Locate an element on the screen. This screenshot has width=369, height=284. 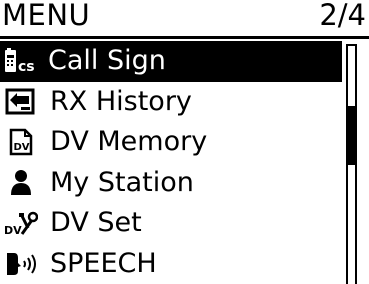
menu-item-label: My Station is located at coordinates (122, 182).